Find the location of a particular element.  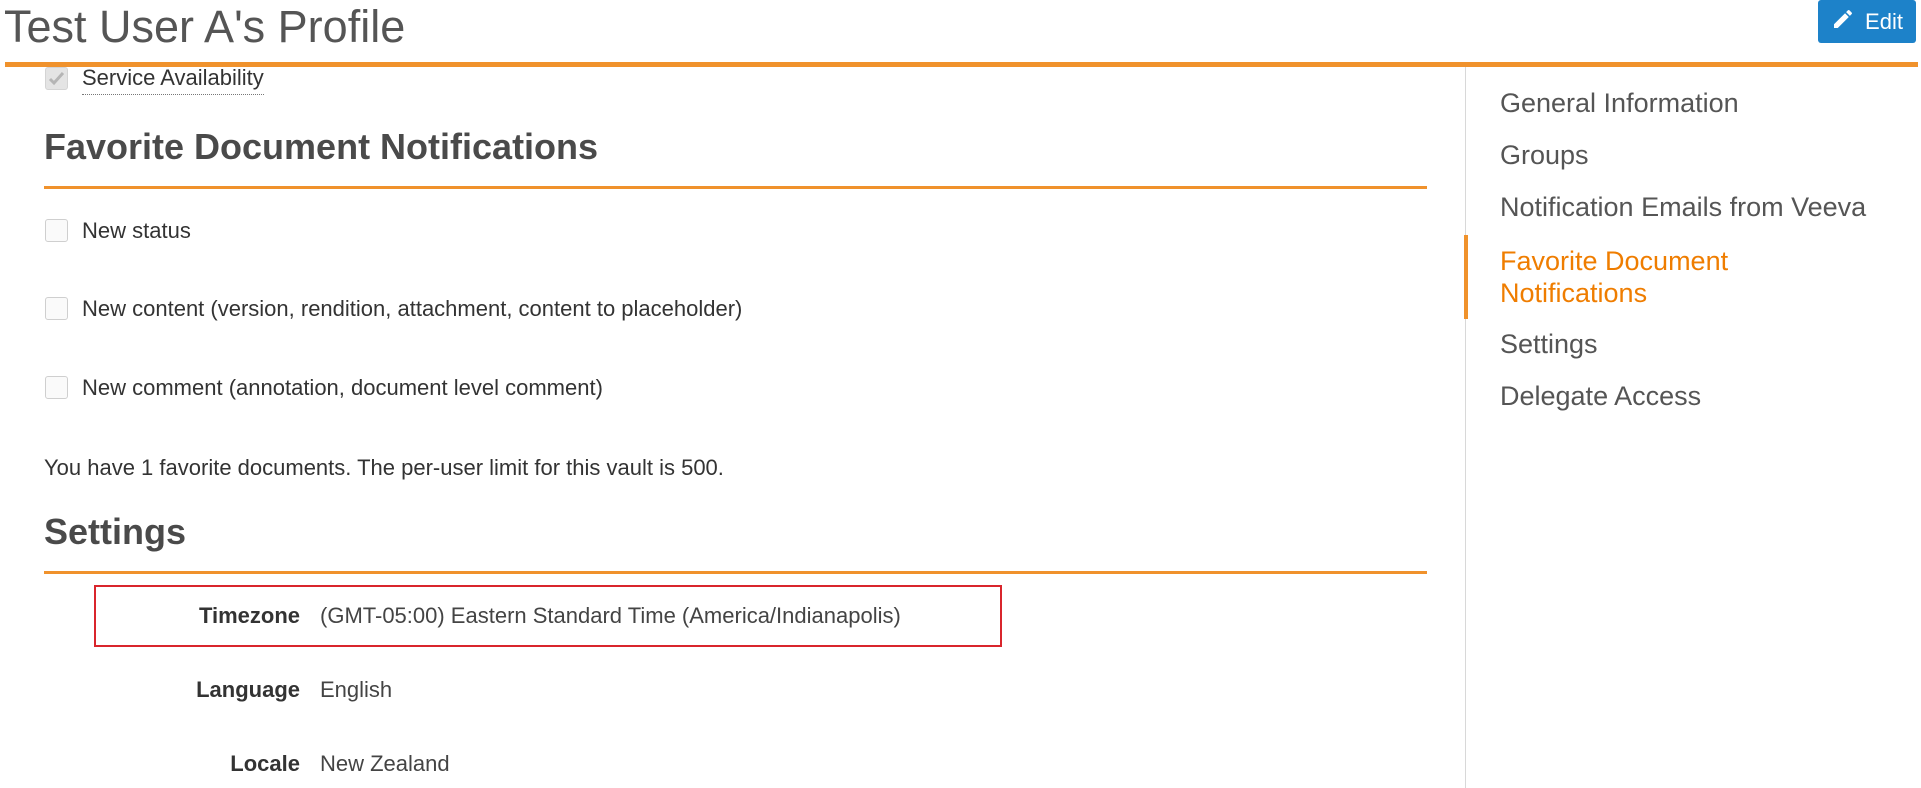

new-status-checkbox is located at coordinates (56, 230).